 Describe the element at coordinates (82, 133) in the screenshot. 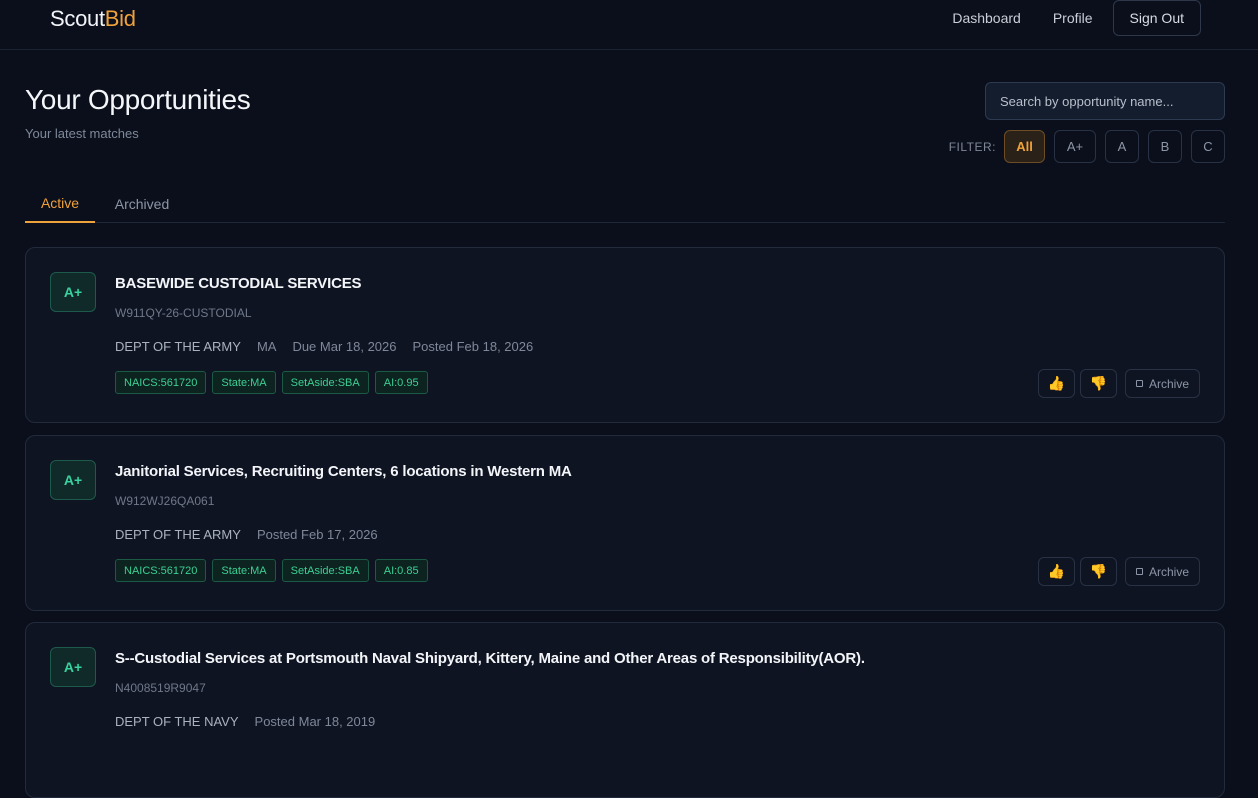

I see `page-subtitle: Your latest matches` at that location.